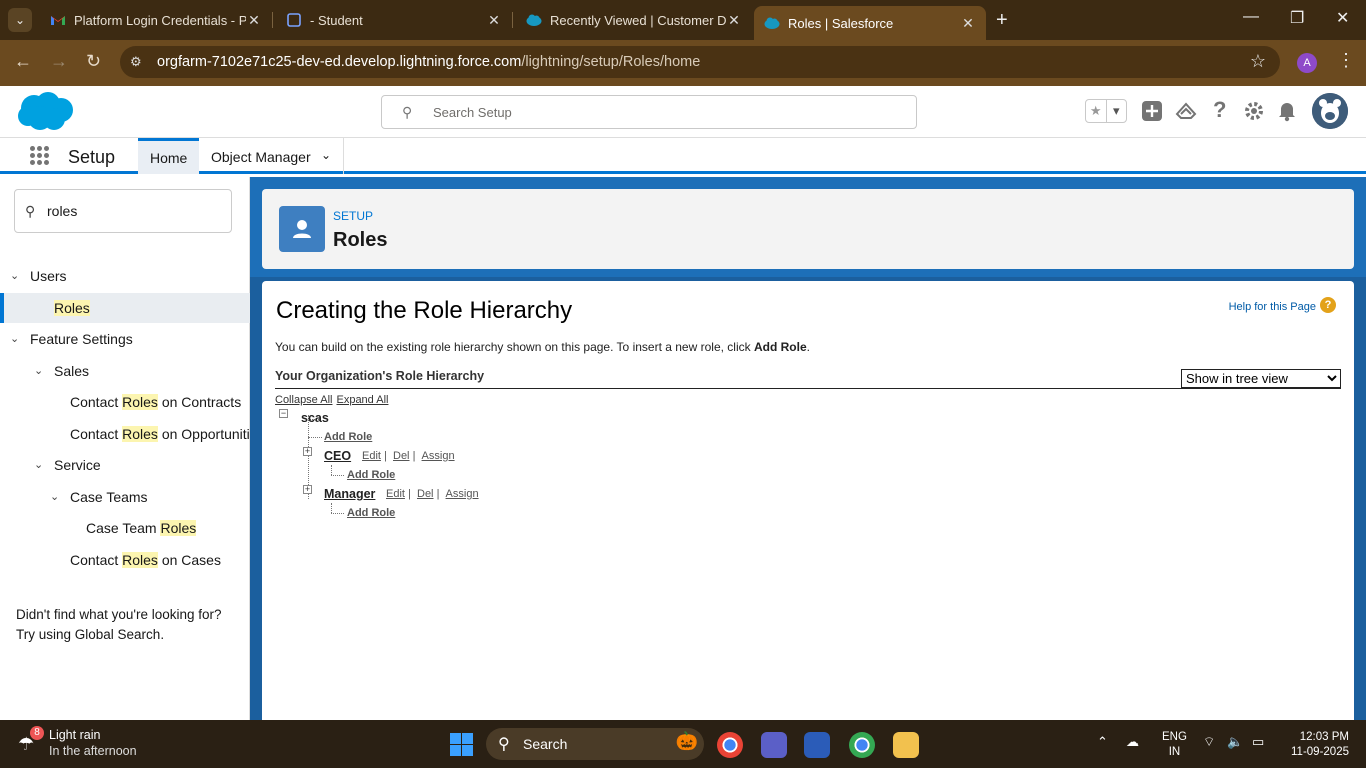 This screenshot has height=768, width=1366. I want to click on expand-all-link: Expand All, so click(362, 400).